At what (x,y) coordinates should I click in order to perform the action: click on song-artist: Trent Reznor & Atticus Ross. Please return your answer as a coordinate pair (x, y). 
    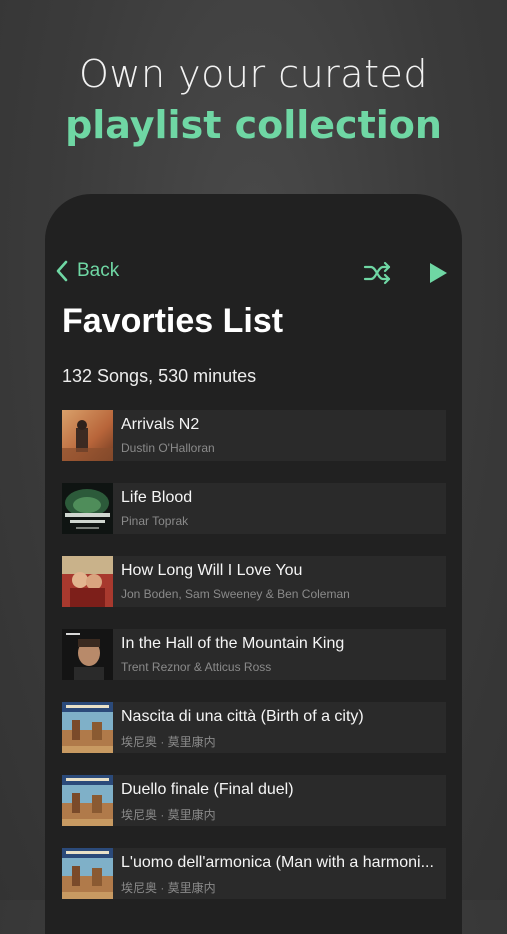
    Looking at the image, I should click on (196, 667).